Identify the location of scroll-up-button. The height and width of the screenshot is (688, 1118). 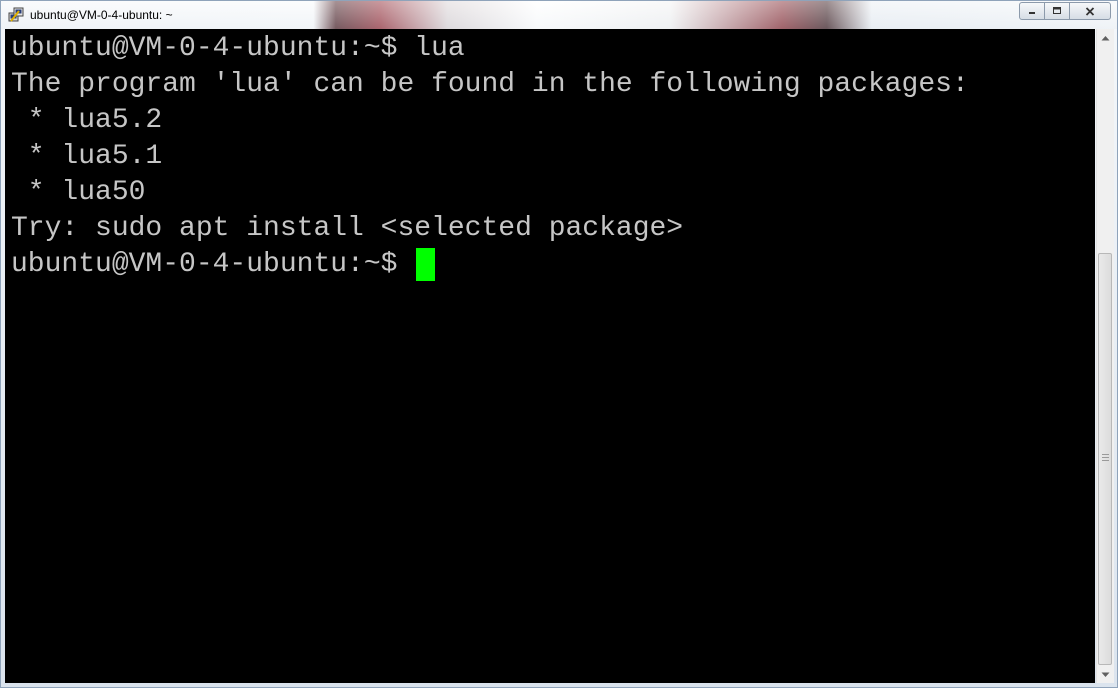
(1105, 37).